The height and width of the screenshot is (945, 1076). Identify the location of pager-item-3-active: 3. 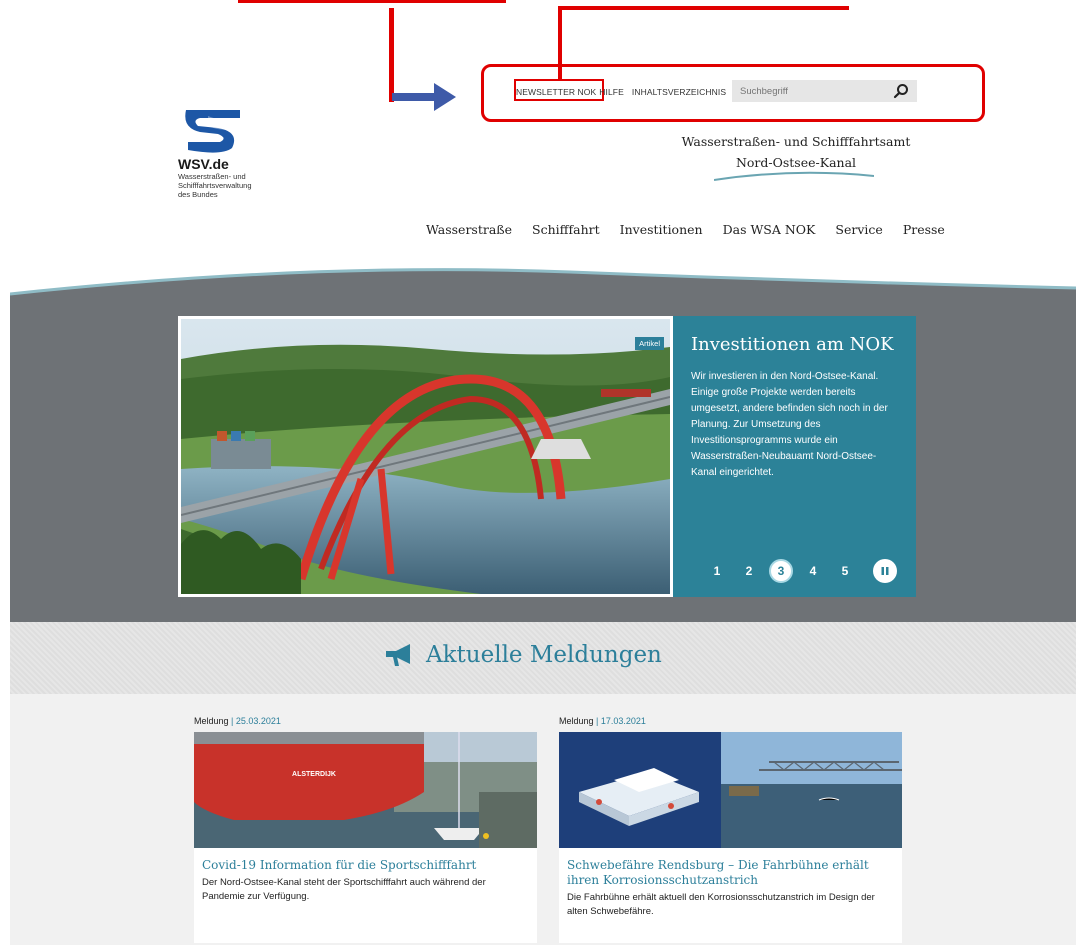
(781, 571).